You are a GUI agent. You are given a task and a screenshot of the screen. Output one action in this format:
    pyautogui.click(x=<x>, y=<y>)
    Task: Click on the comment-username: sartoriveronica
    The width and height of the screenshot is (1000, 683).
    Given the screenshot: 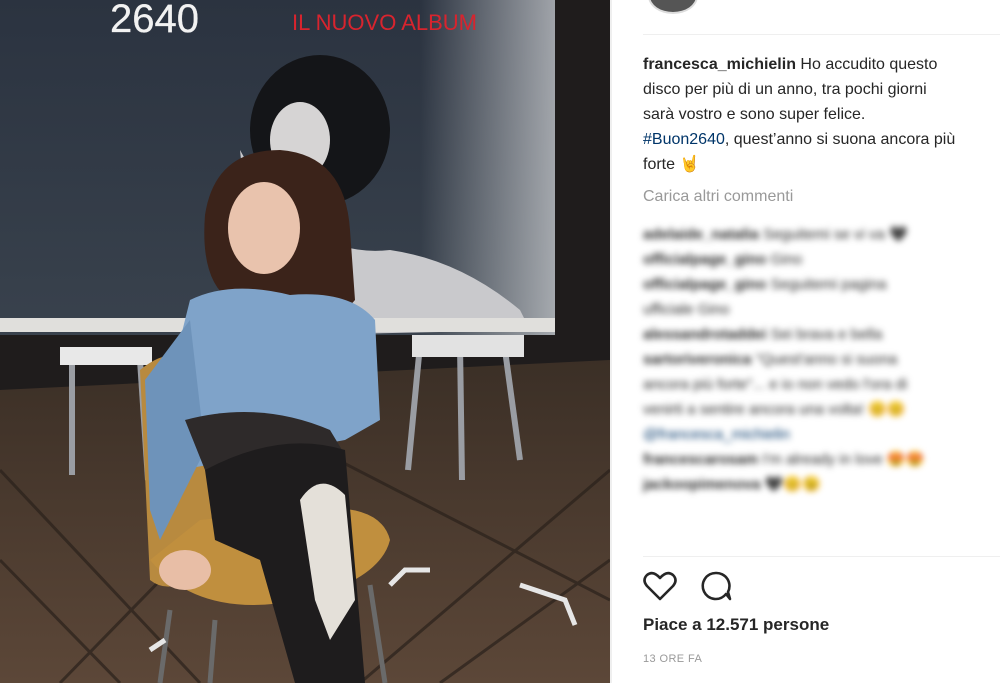 What is the action you would take?
    pyautogui.click(x=697, y=359)
    